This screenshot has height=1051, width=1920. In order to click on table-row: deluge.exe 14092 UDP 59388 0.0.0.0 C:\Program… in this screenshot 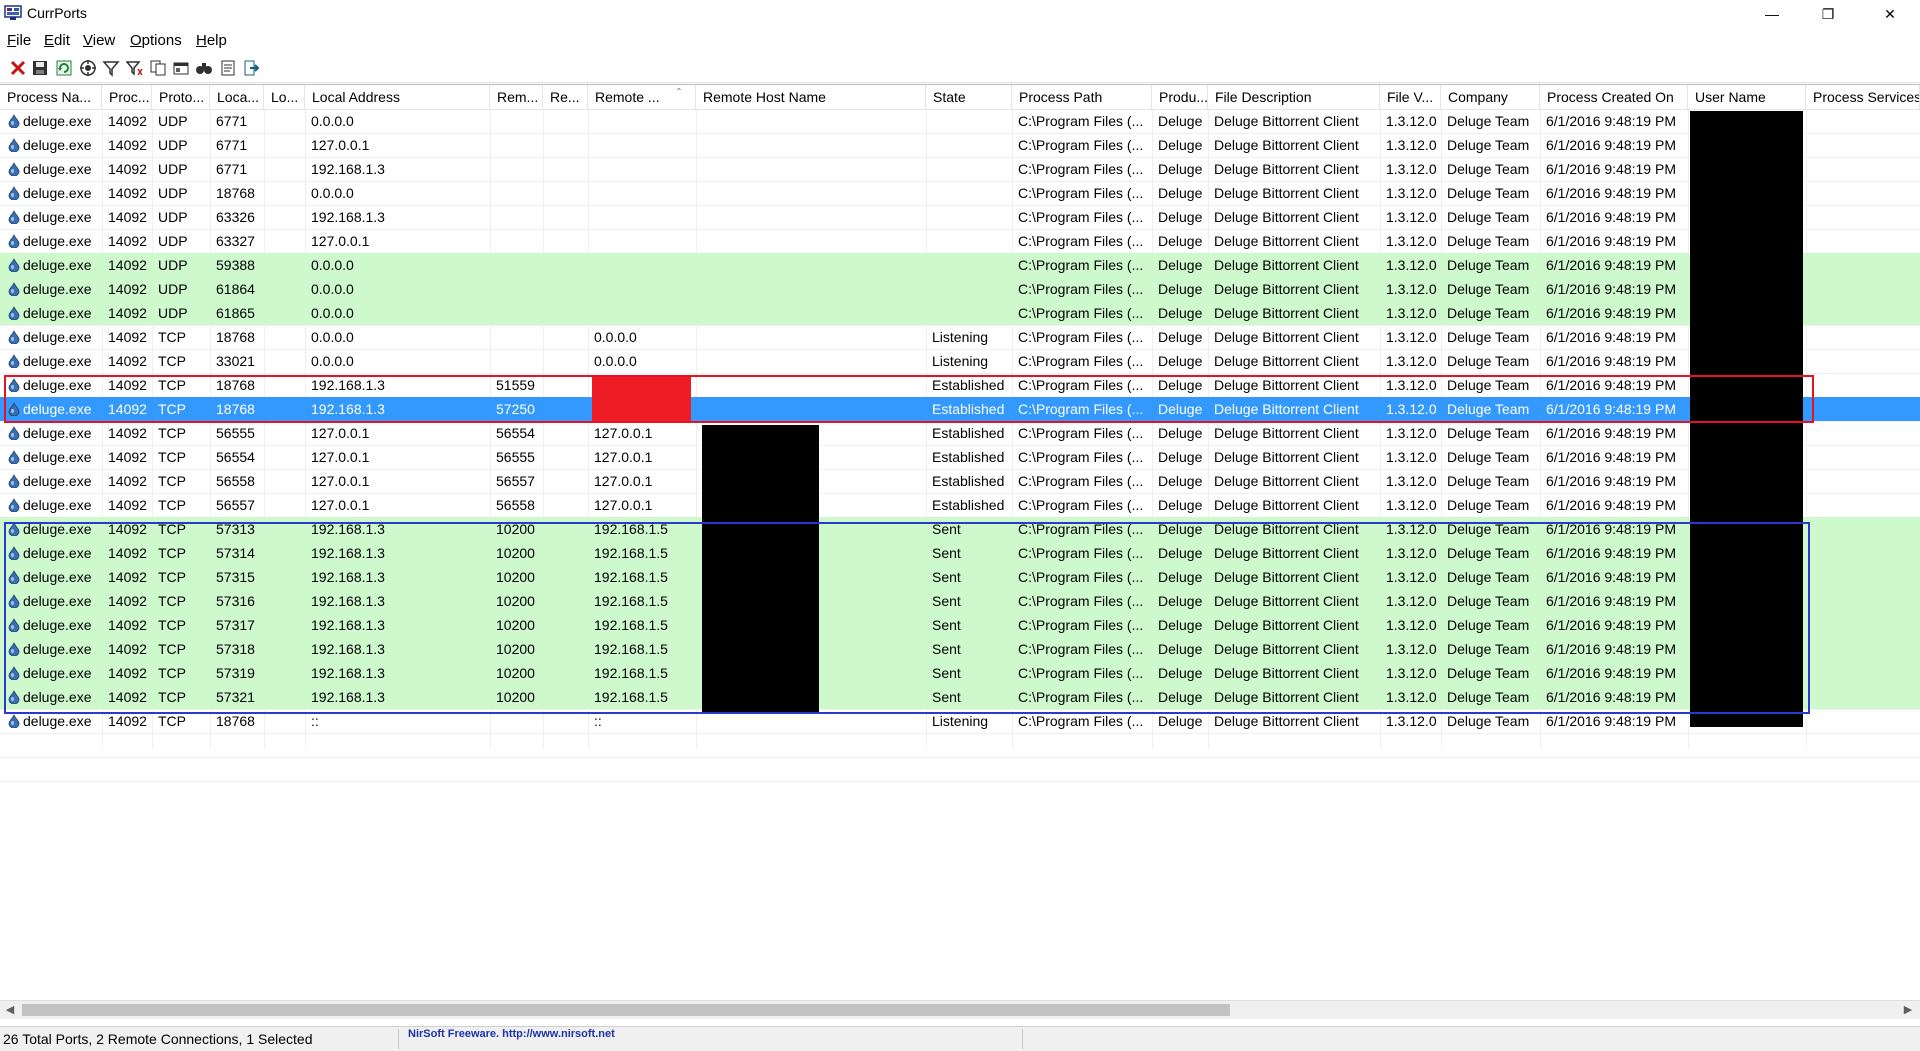, I will do `click(960, 265)`.